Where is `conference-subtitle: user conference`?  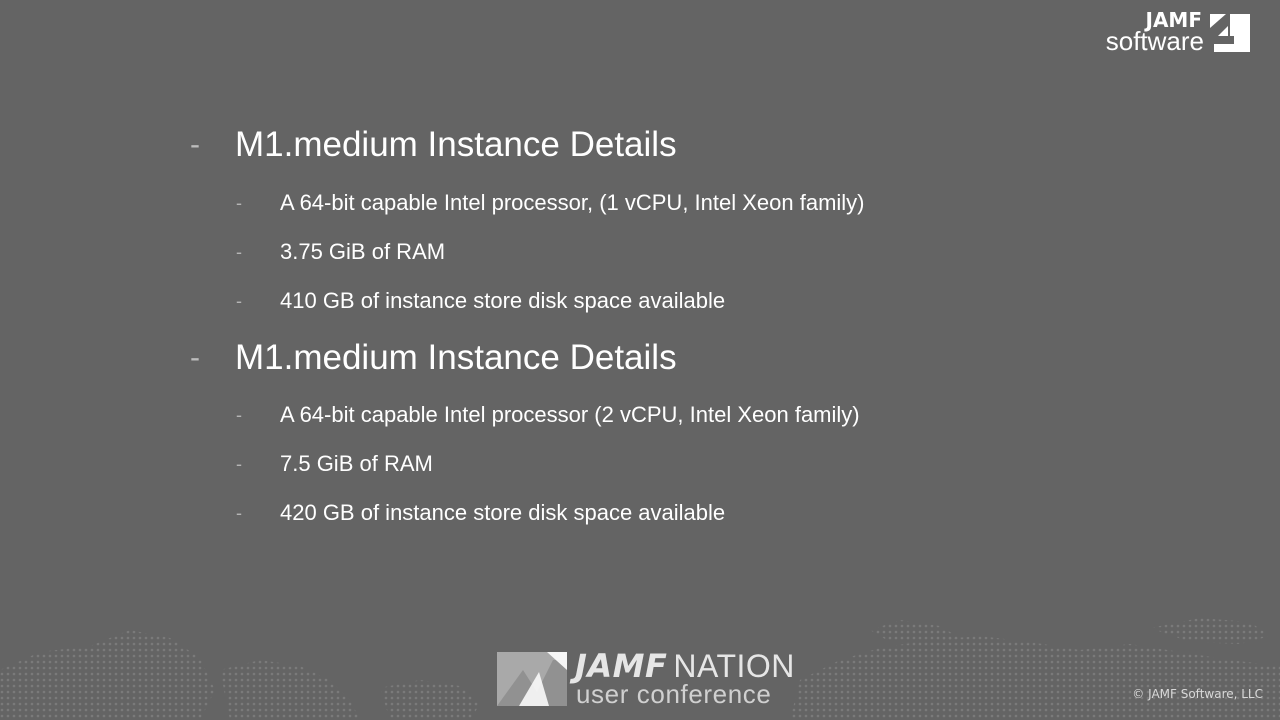
conference-subtitle: user conference is located at coordinates (674, 694).